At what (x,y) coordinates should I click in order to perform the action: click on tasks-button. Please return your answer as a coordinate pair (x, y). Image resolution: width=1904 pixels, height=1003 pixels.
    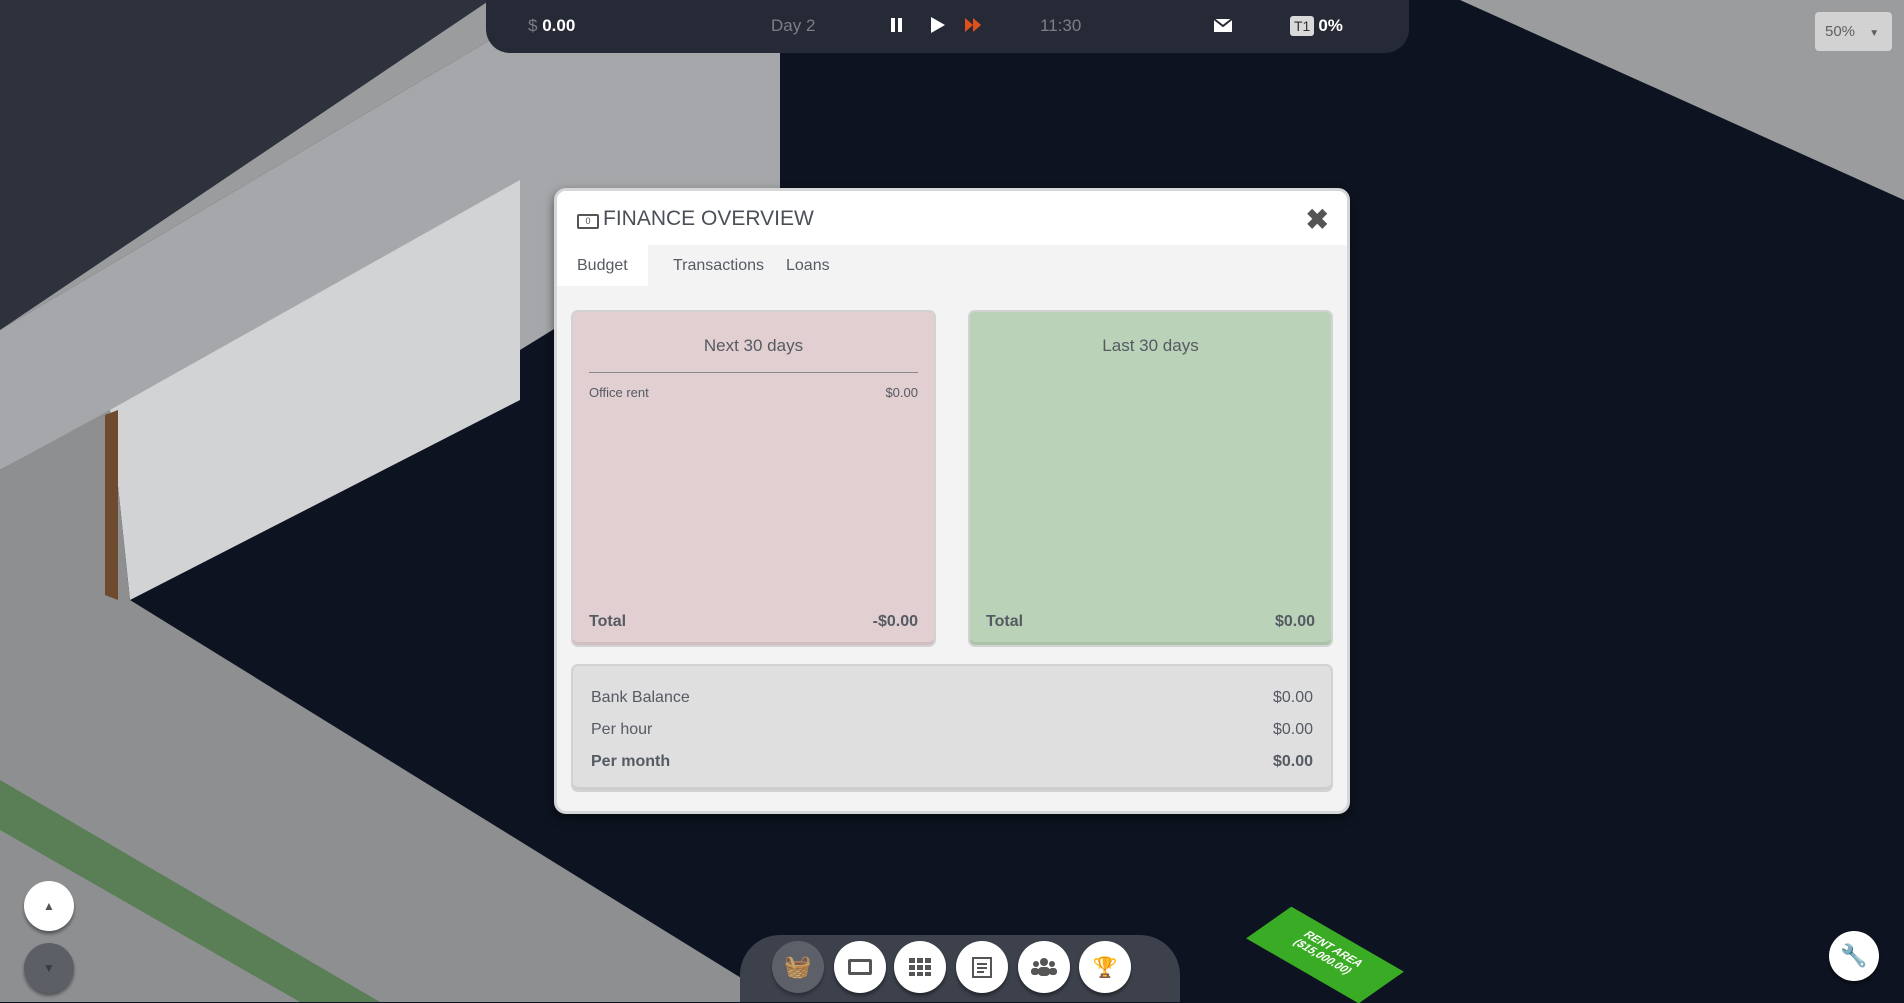
    Looking at the image, I should click on (982, 967).